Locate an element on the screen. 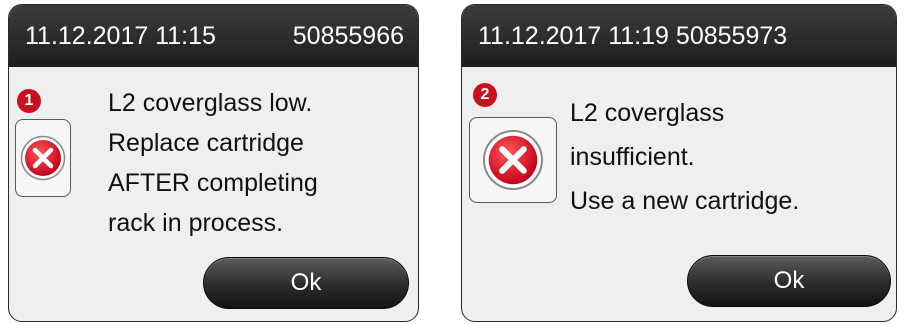 This screenshot has width=905, height=325. dialog-datetime: 11.12.2017 11:19 is located at coordinates (573, 35).